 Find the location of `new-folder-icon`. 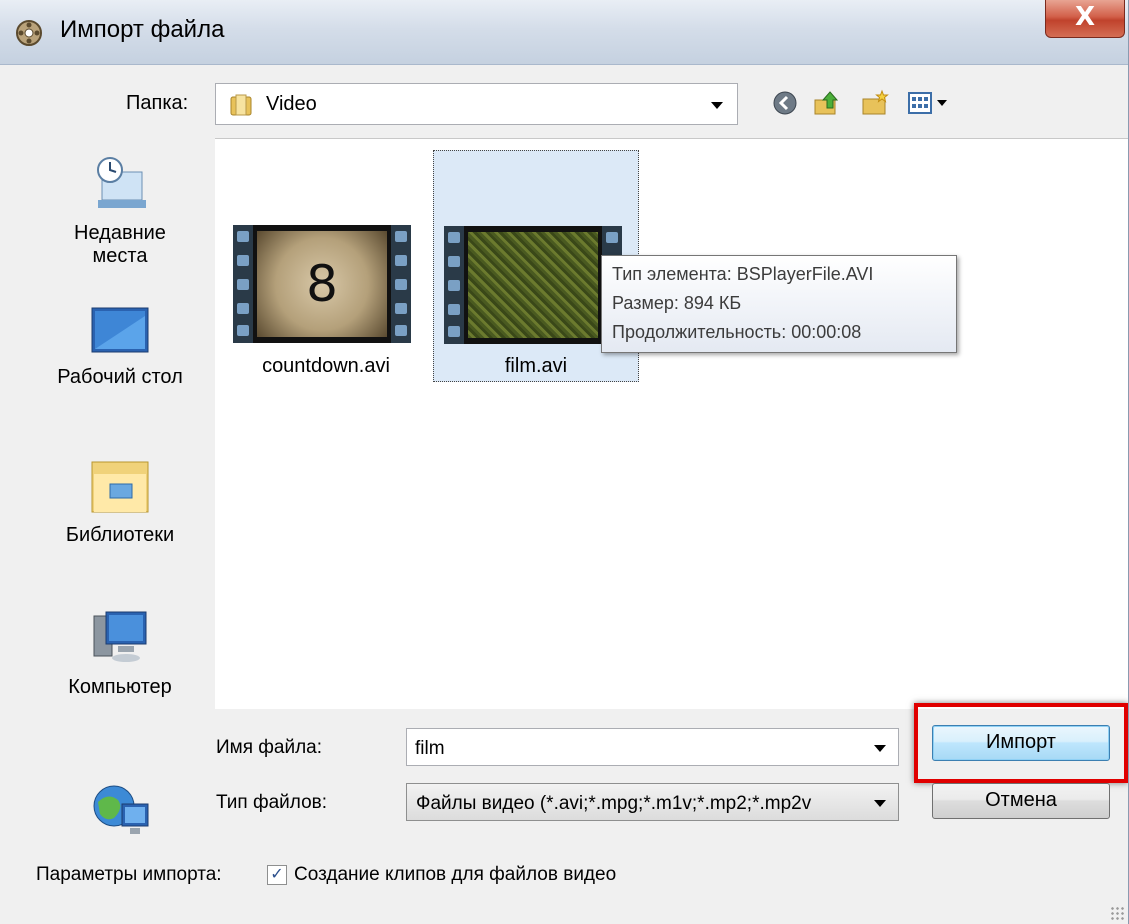

new-folder-icon is located at coordinates (875, 103).